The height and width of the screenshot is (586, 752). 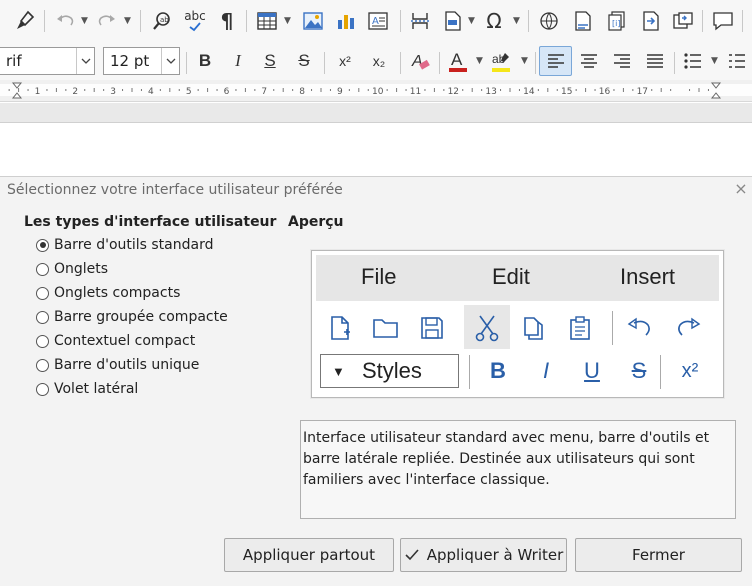 What do you see at coordinates (267, 21) in the screenshot?
I see `insert-table-icon` at bounding box center [267, 21].